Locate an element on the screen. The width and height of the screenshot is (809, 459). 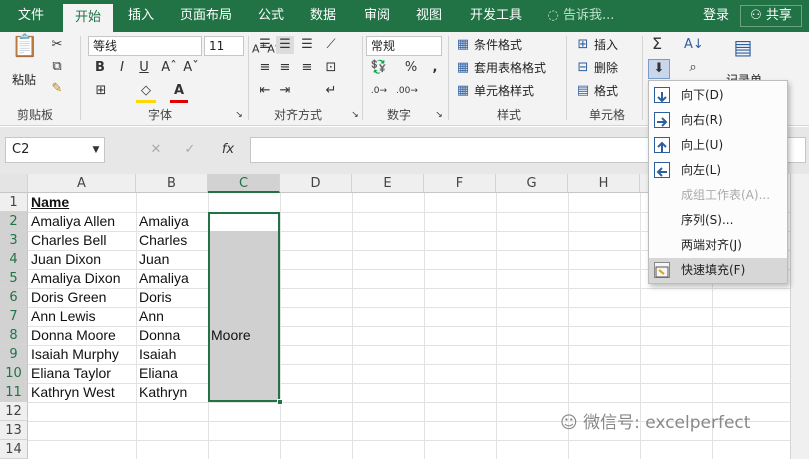
cell-a10: Eliana Taylor is located at coordinates (82, 373).